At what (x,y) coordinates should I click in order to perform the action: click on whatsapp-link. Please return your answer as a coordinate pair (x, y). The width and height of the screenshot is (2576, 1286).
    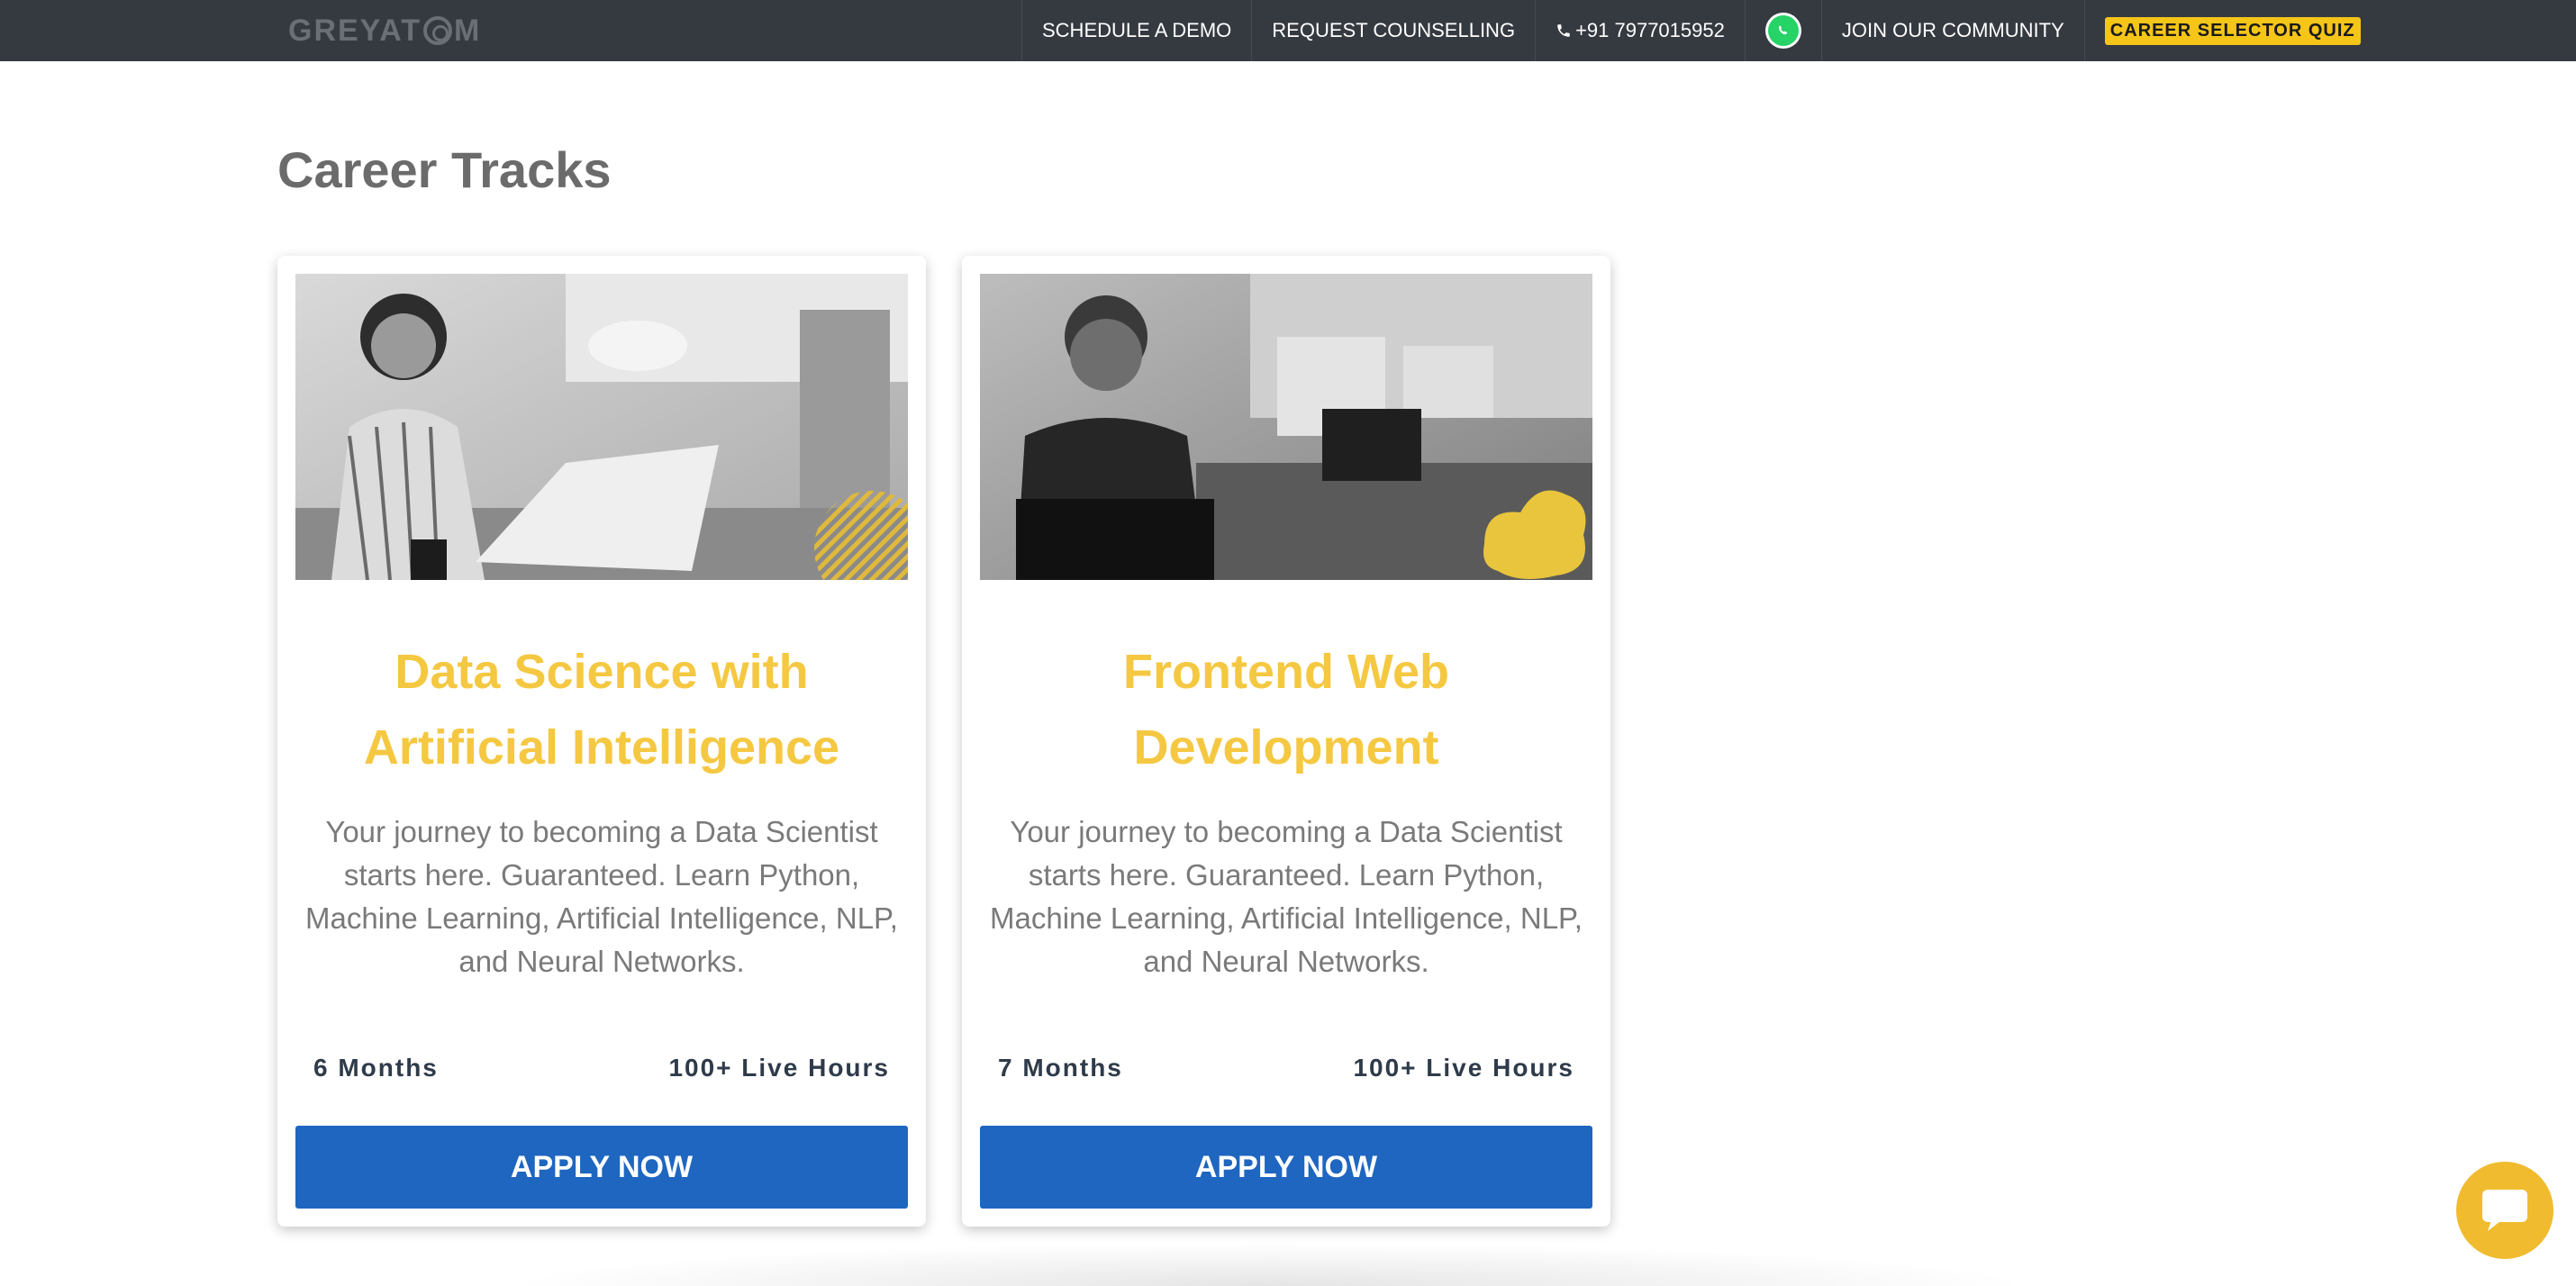
    Looking at the image, I should click on (1782, 30).